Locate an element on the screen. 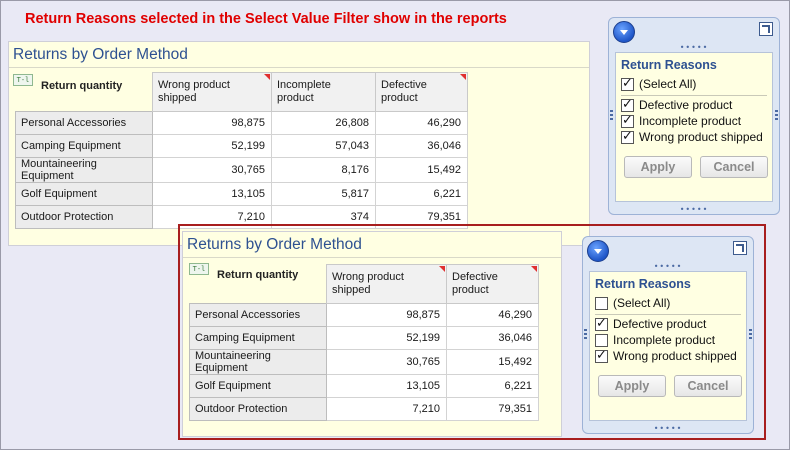 The image size is (790, 450). table-cell: 26,808 is located at coordinates (323, 123).